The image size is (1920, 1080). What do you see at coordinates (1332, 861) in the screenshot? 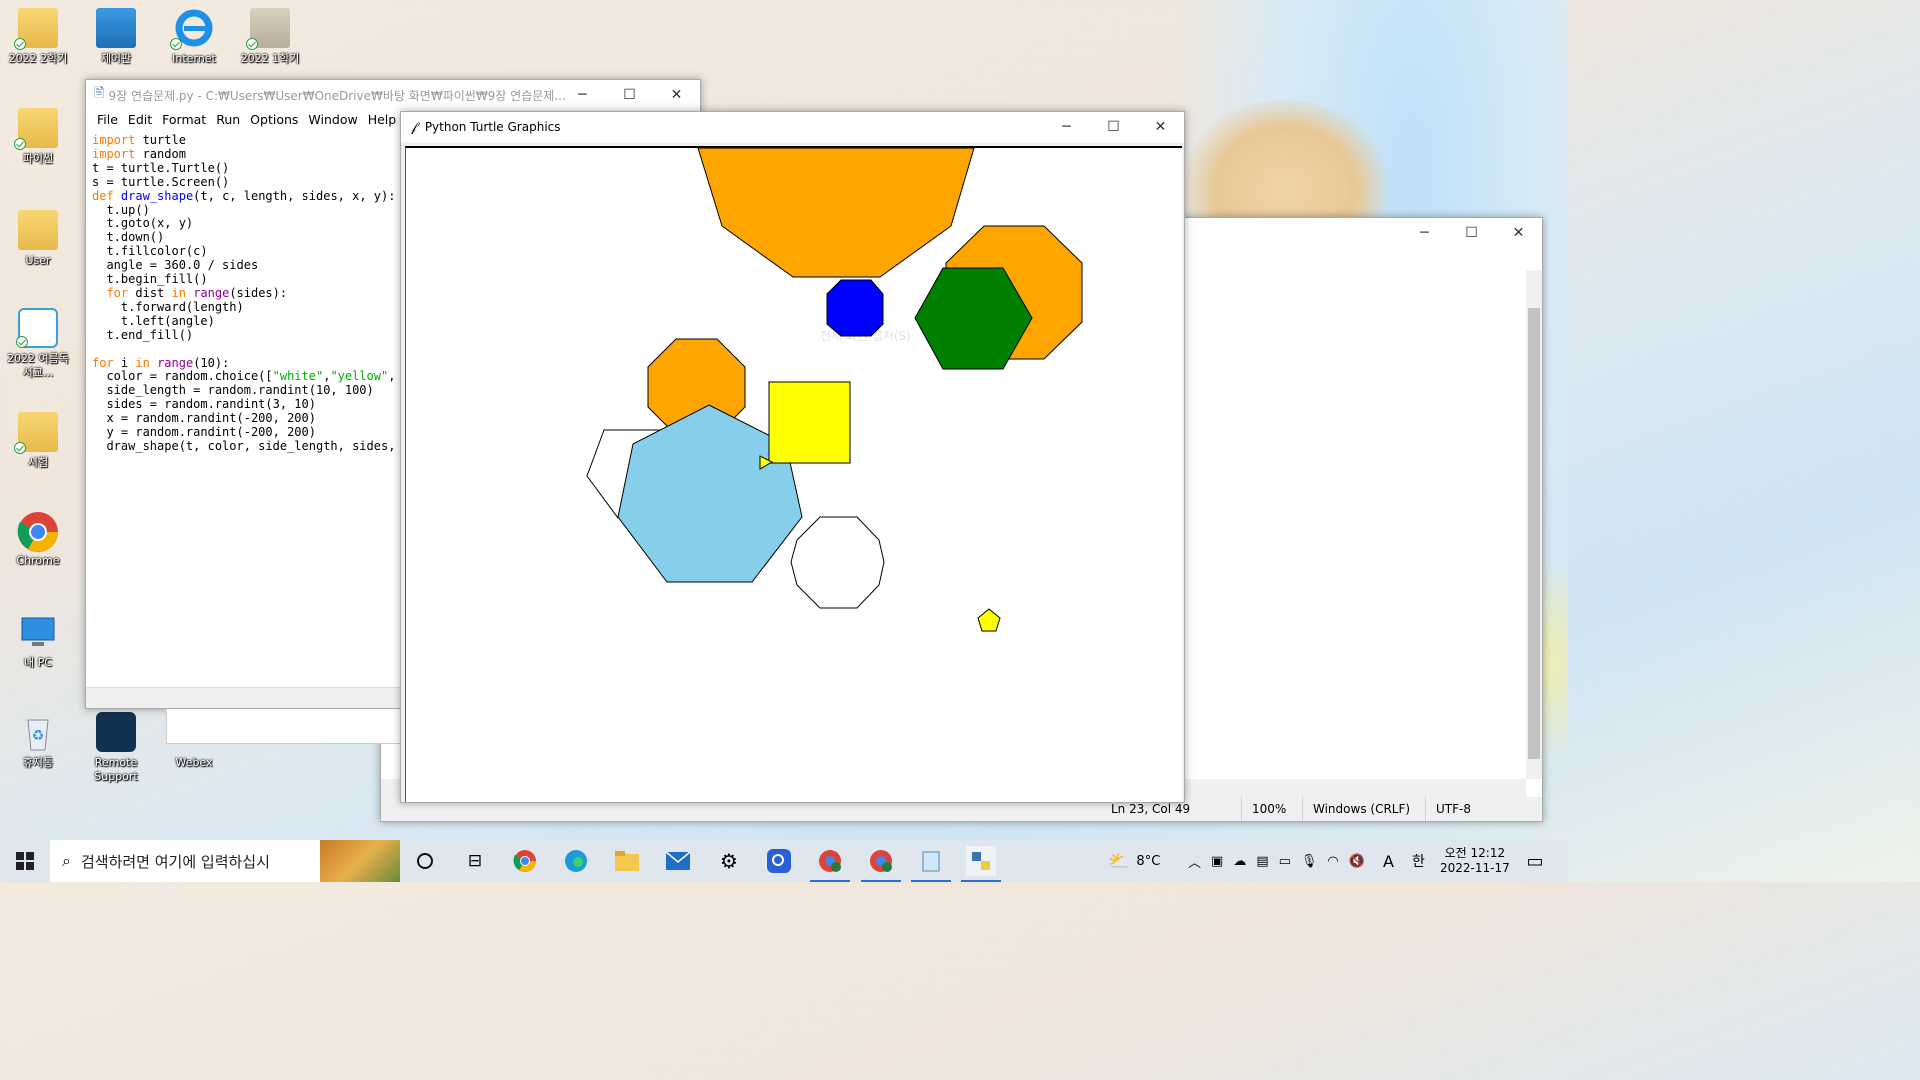
I see `wifi-icon: ◠` at bounding box center [1332, 861].